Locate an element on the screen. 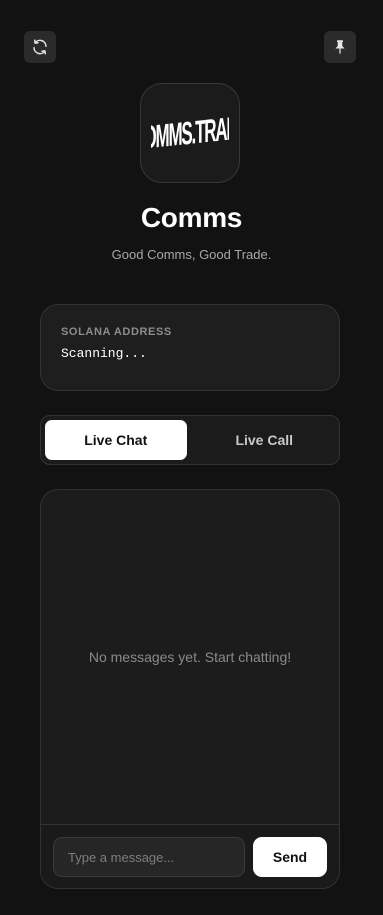 This screenshot has width=383, height=915. tab-live-call: Live Call is located at coordinates (265, 440).